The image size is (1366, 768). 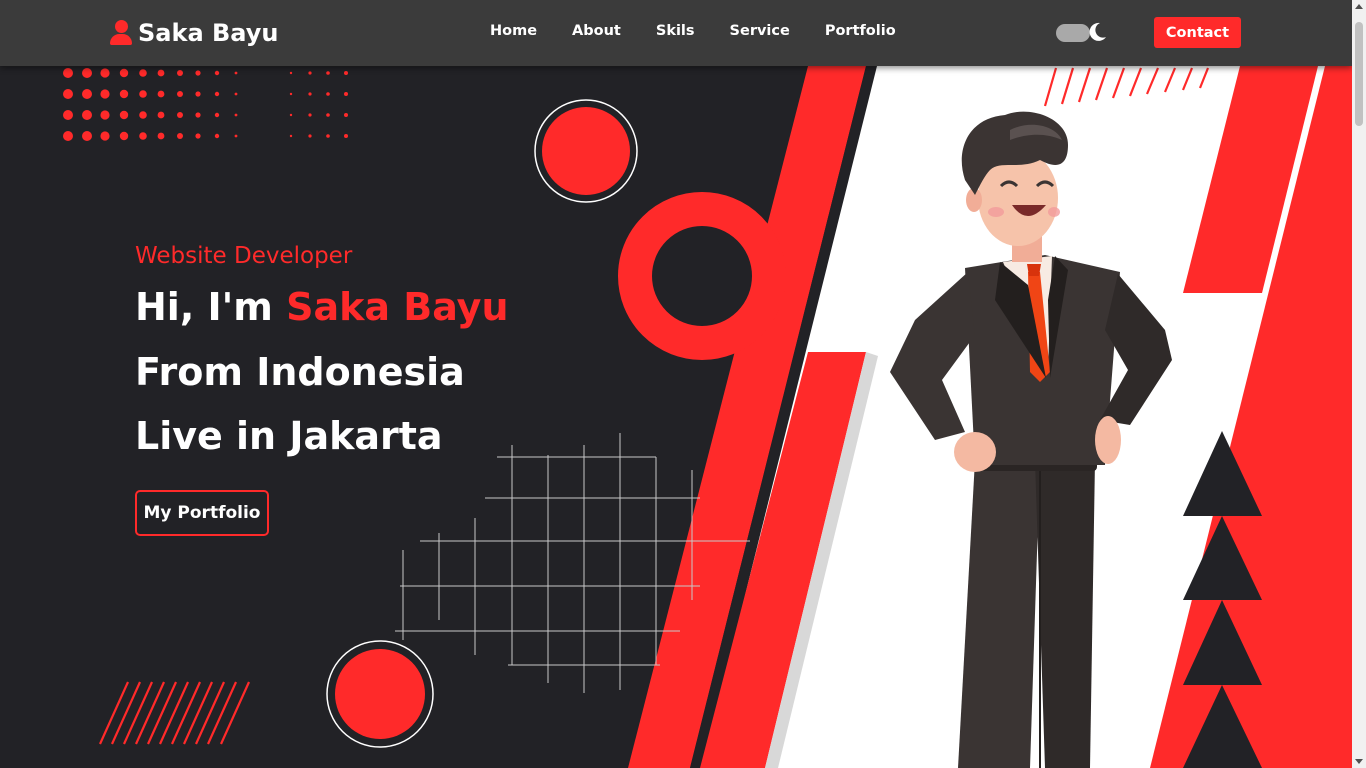 I want to click on hero-greeting: Hi, I'm Saka Bayu, so click(x=322, y=307).